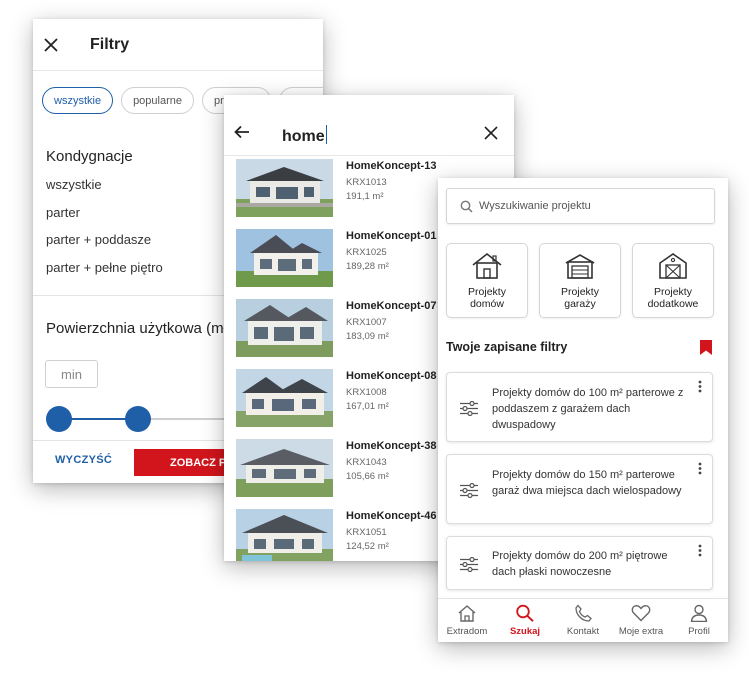  What do you see at coordinates (366, 532) in the screenshot?
I see `result-code: KRX1051` at bounding box center [366, 532].